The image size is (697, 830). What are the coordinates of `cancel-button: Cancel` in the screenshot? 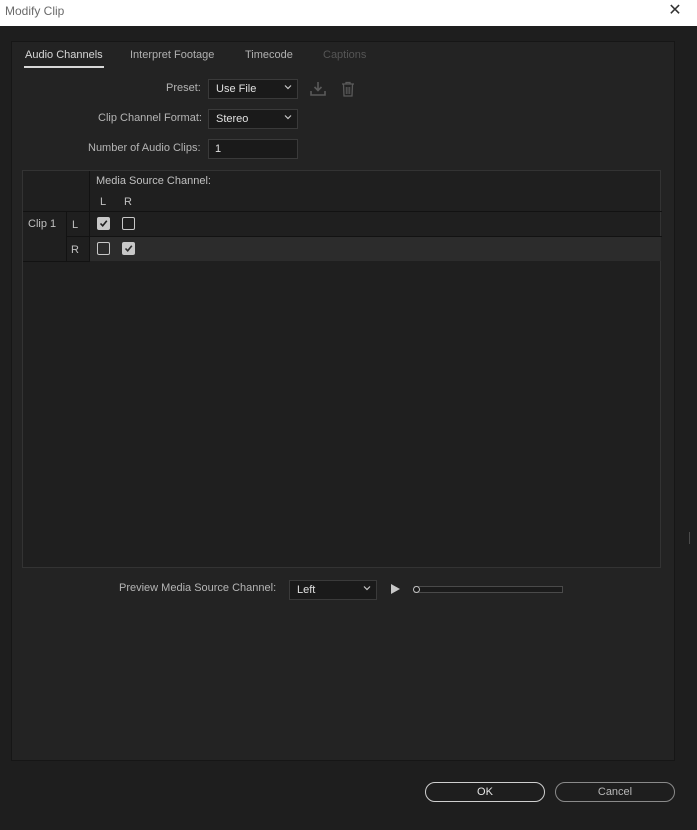 It's located at (615, 792).